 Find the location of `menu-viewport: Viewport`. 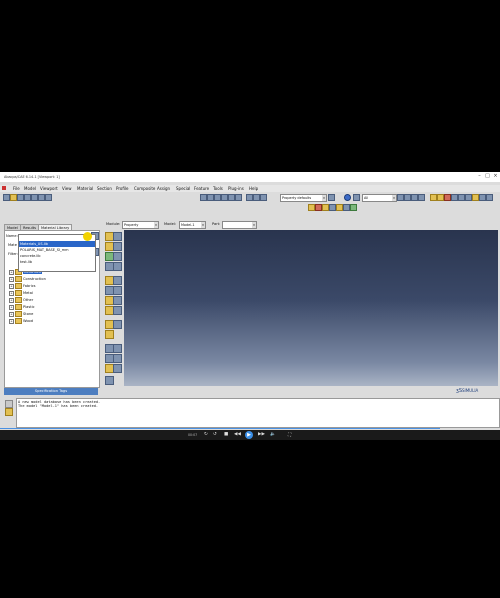

menu-viewport: Viewport is located at coordinates (49, 188).